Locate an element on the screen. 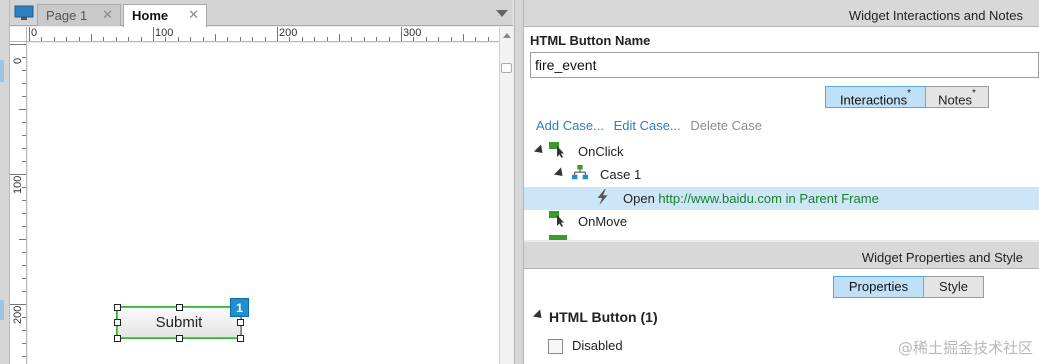  collapse-triangle-icon is located at coordinates (539, 315).